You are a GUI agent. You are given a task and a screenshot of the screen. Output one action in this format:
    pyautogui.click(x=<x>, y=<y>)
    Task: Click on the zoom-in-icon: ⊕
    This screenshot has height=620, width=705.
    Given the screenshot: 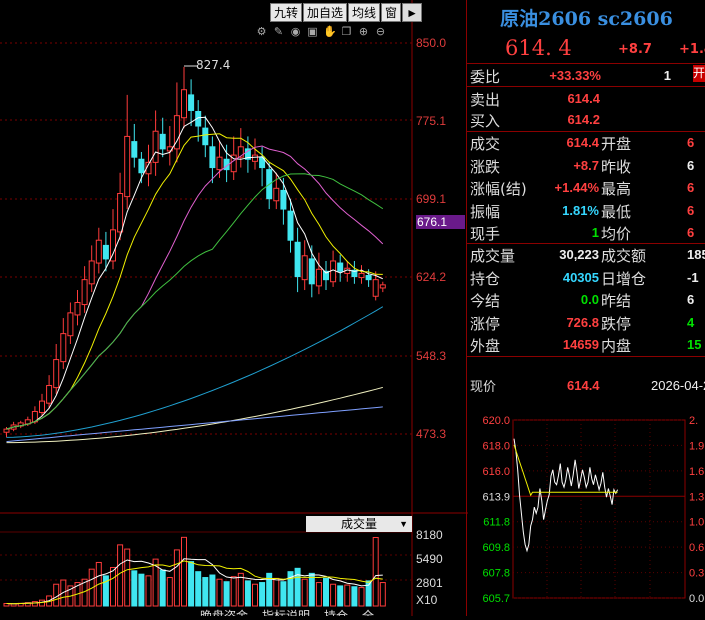 What is the action you would take?
    pyautogui.click(x=363, y=31)
    